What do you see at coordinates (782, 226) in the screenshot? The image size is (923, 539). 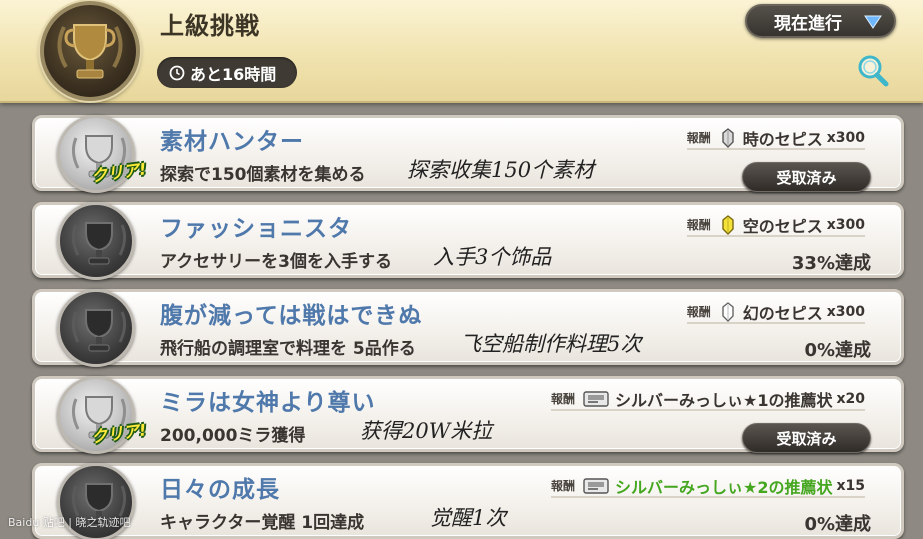 I see `reward-name: 空のセピス` at bounding box center [782, 226].